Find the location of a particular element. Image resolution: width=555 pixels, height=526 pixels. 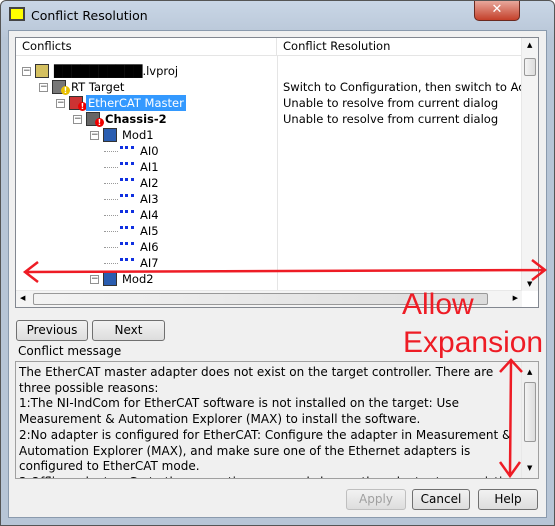

annotation-expansion: Expansion is located at coordinates (473, 342).